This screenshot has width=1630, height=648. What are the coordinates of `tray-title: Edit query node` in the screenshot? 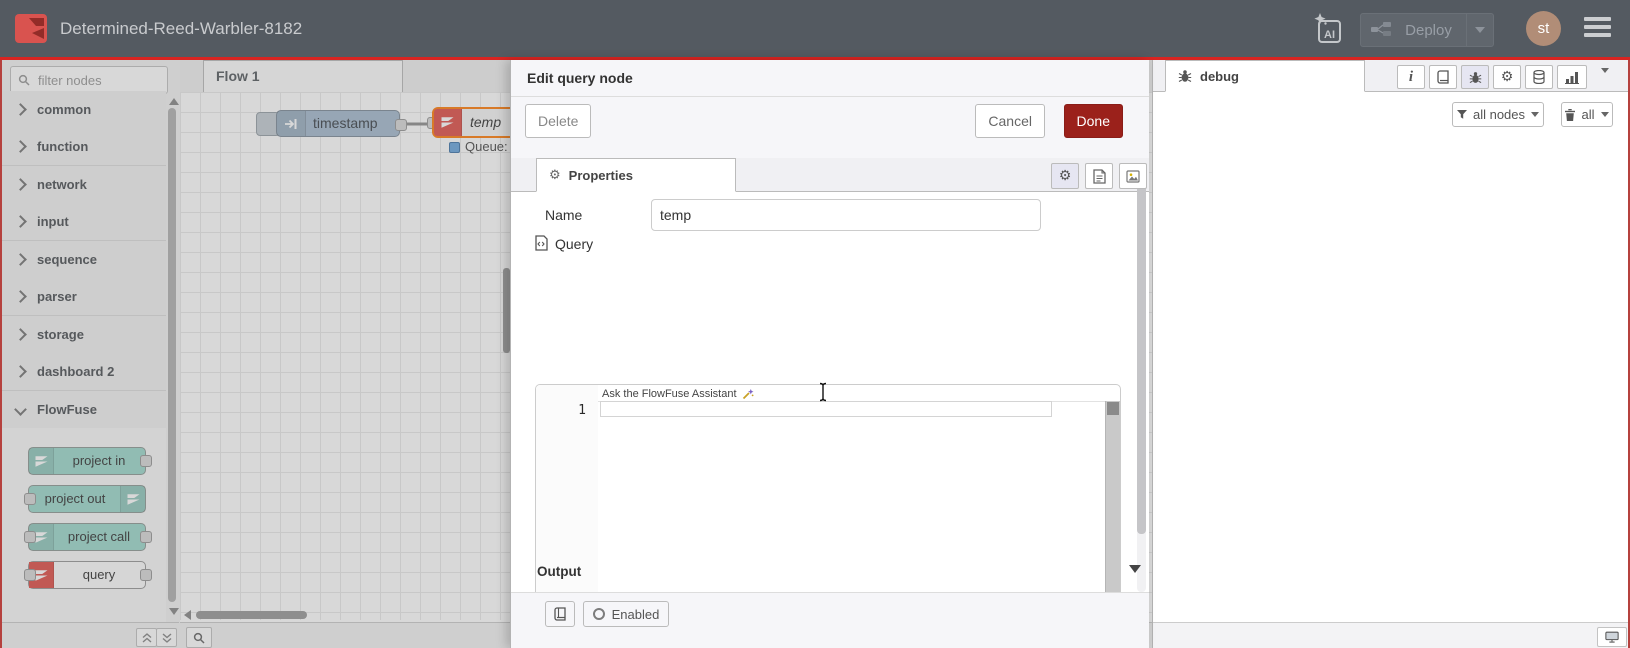 It's located at (830, 78).